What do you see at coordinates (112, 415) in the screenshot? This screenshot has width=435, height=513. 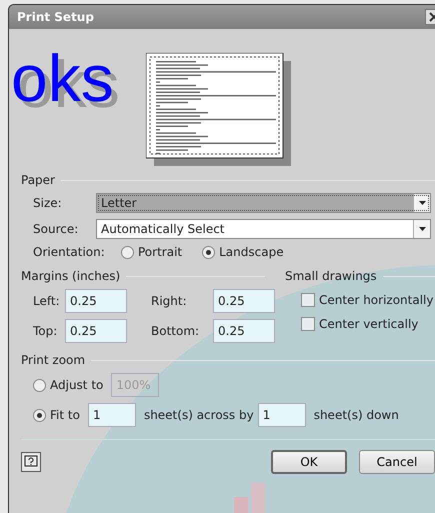 I see `sheets-across-field: 1` at bounding box center [112, 415].